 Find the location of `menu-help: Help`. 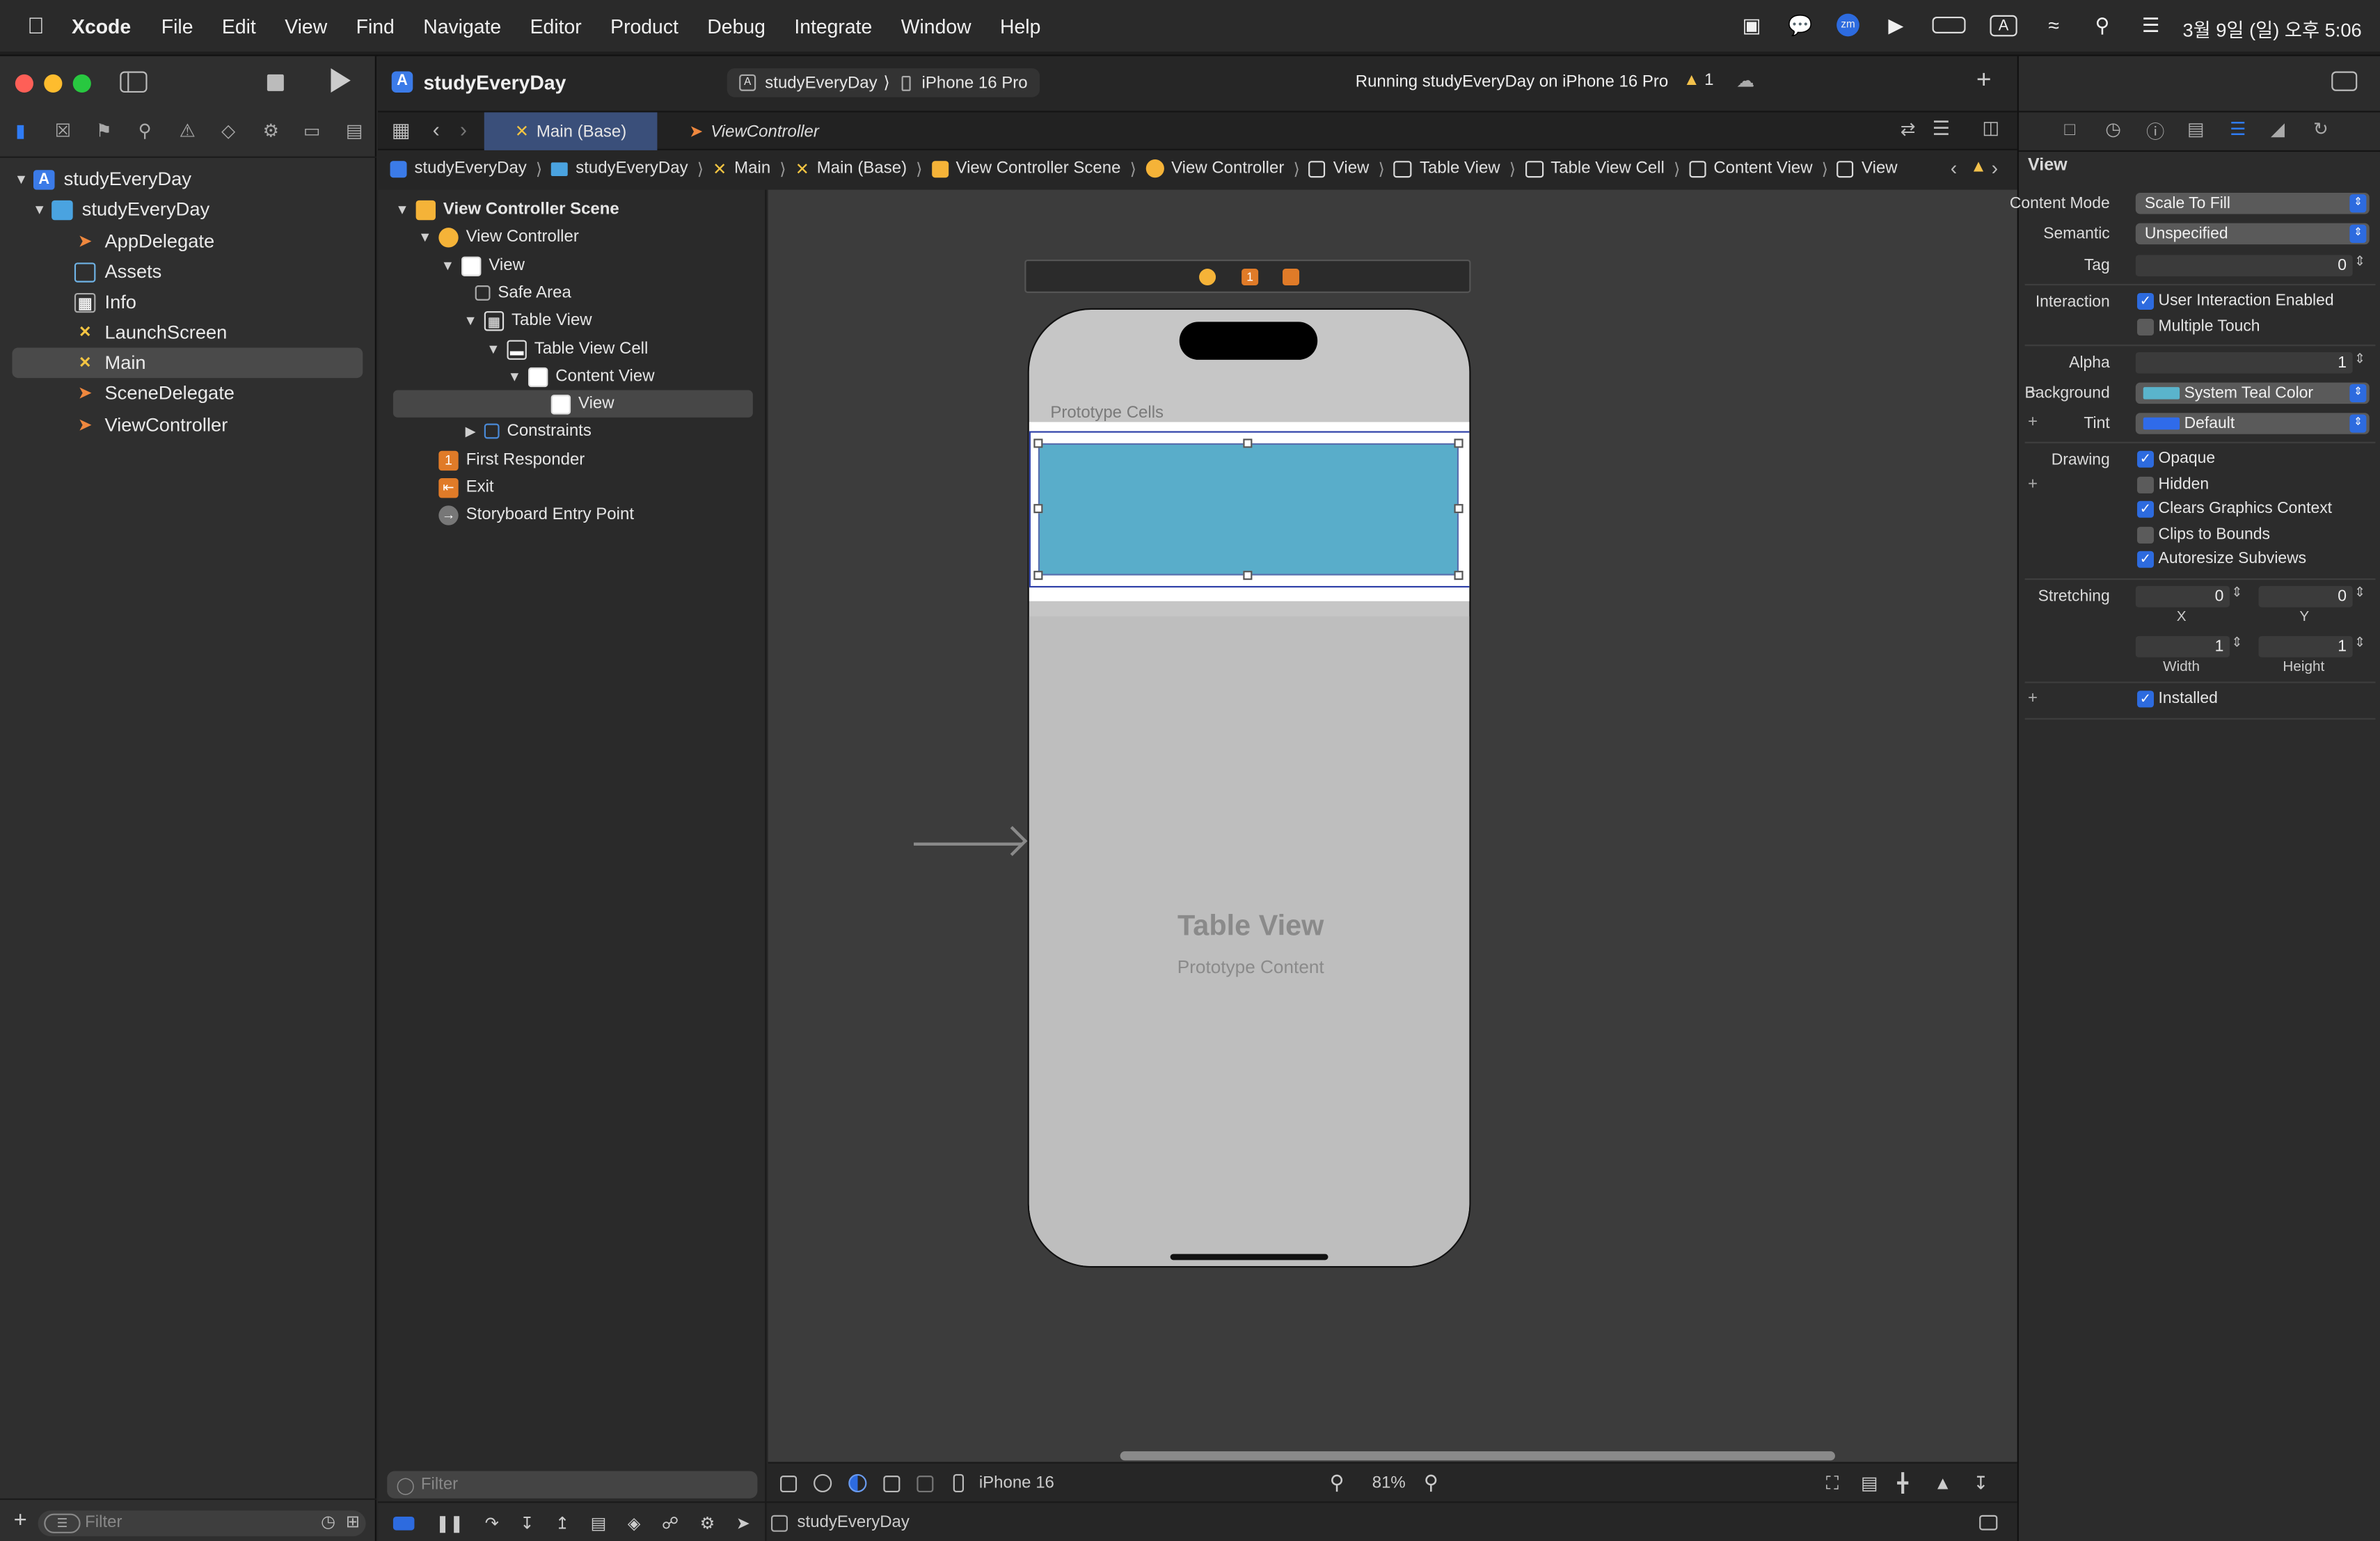

menu-help: Help is located at coordinates (1020, 26).